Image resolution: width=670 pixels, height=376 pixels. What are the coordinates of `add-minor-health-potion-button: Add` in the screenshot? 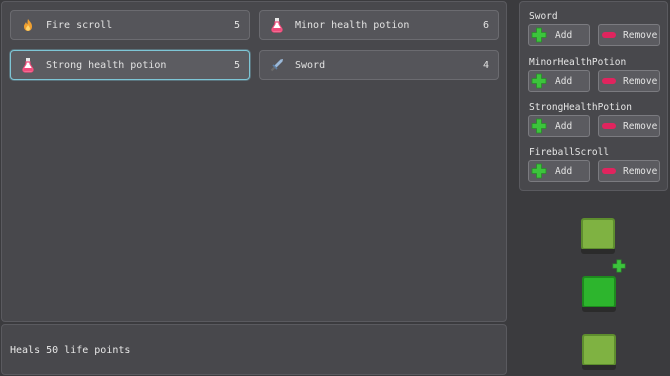 It's located at (559, 81).